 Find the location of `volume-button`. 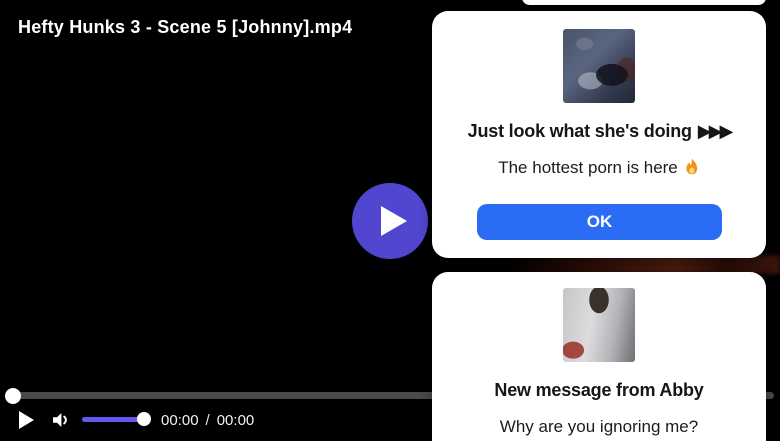

volume-button is located at coordinates (61, 422).